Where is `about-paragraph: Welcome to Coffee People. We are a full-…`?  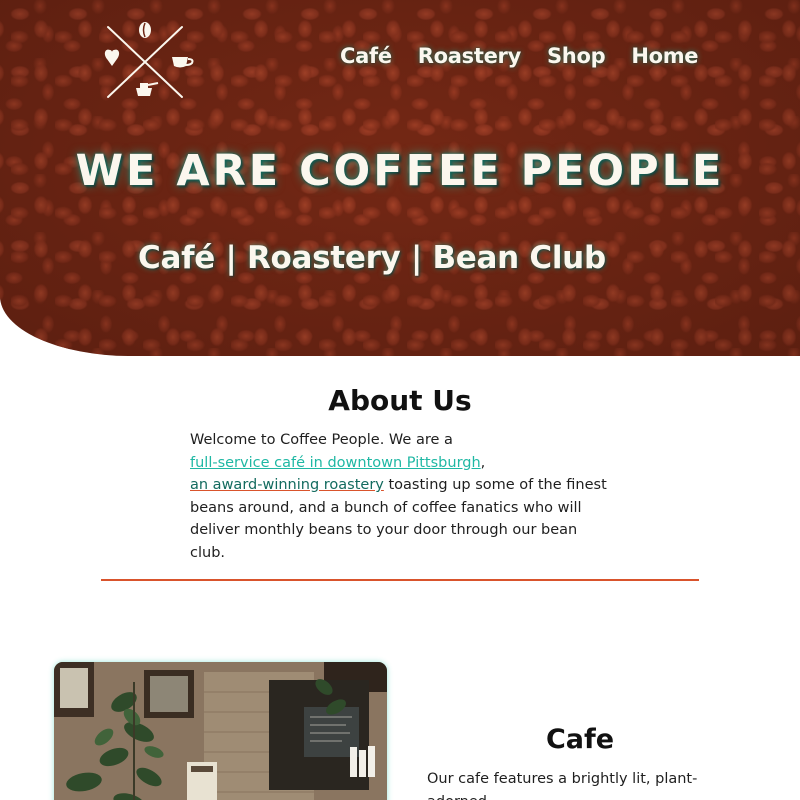 about-paragraph: Welcome to Coffee People. We are a full-… is located at coordinates (400, 496).